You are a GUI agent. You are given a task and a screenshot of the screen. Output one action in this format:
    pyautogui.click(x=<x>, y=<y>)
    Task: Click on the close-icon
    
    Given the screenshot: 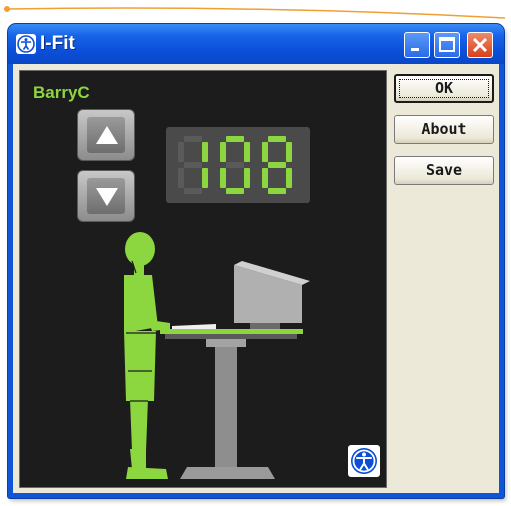 What is the action you would take?
    pyautogui.click(x=480, y=45)
    